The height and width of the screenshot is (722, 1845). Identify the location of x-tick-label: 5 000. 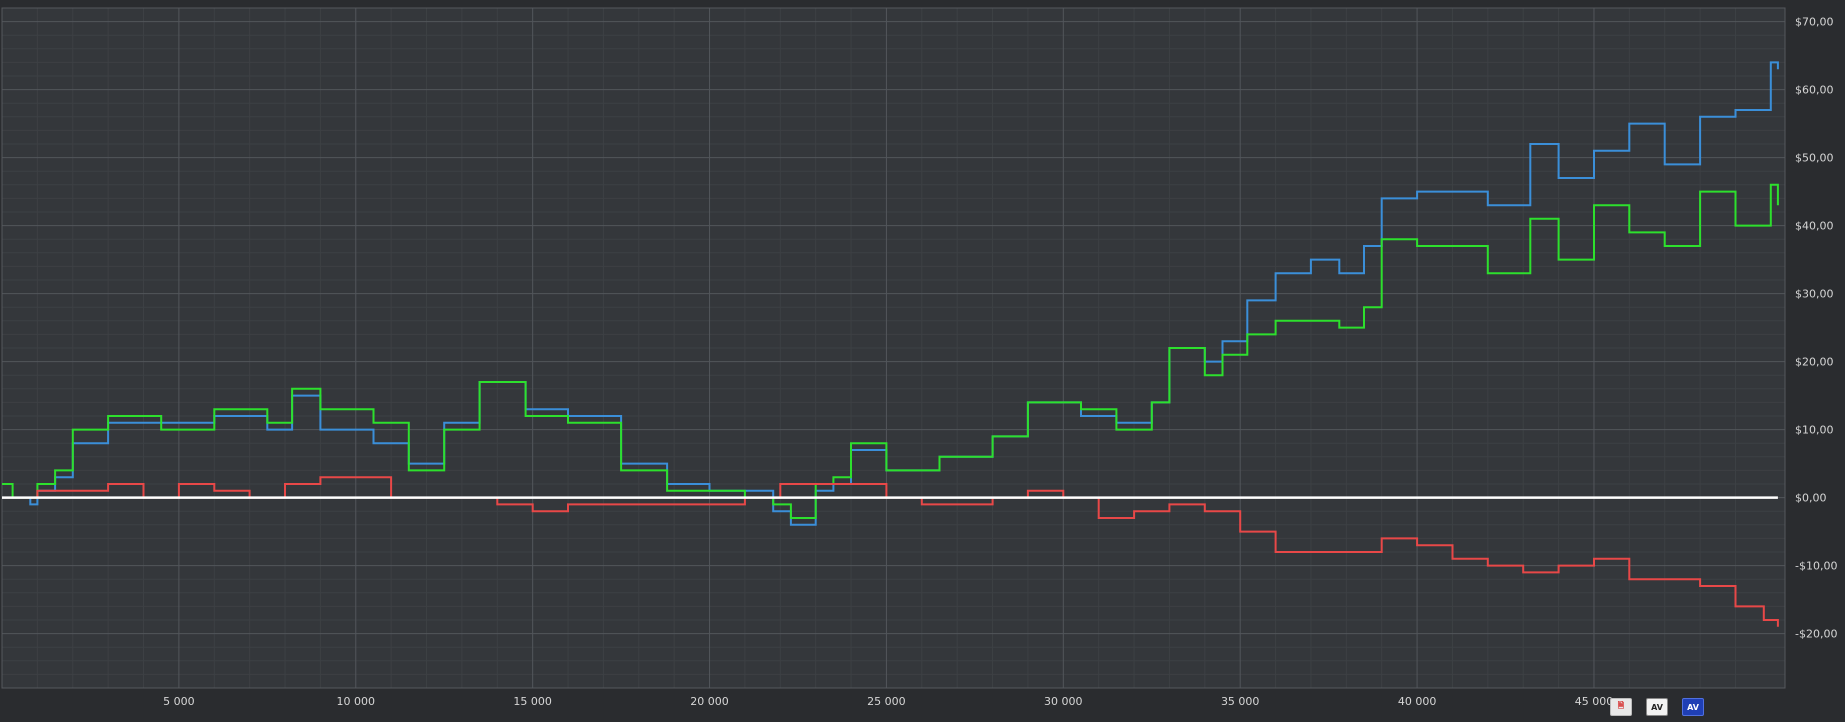
(179, 701).